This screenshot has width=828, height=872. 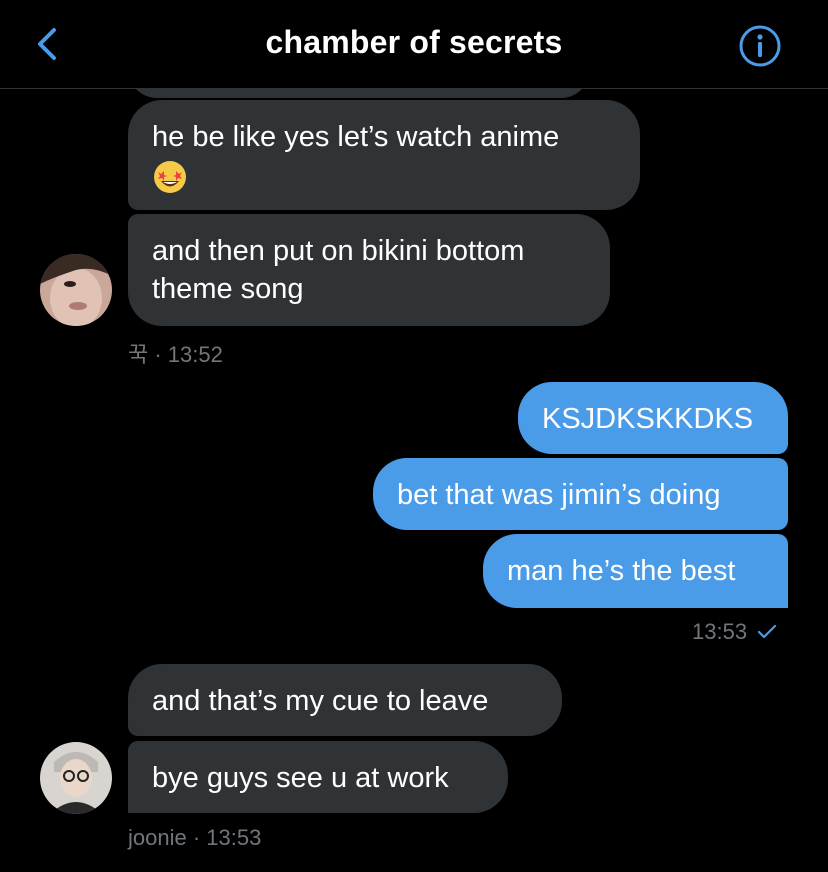 I want to click on message-bubble: and that’s my cue to leave, so click(x=345, y=700).